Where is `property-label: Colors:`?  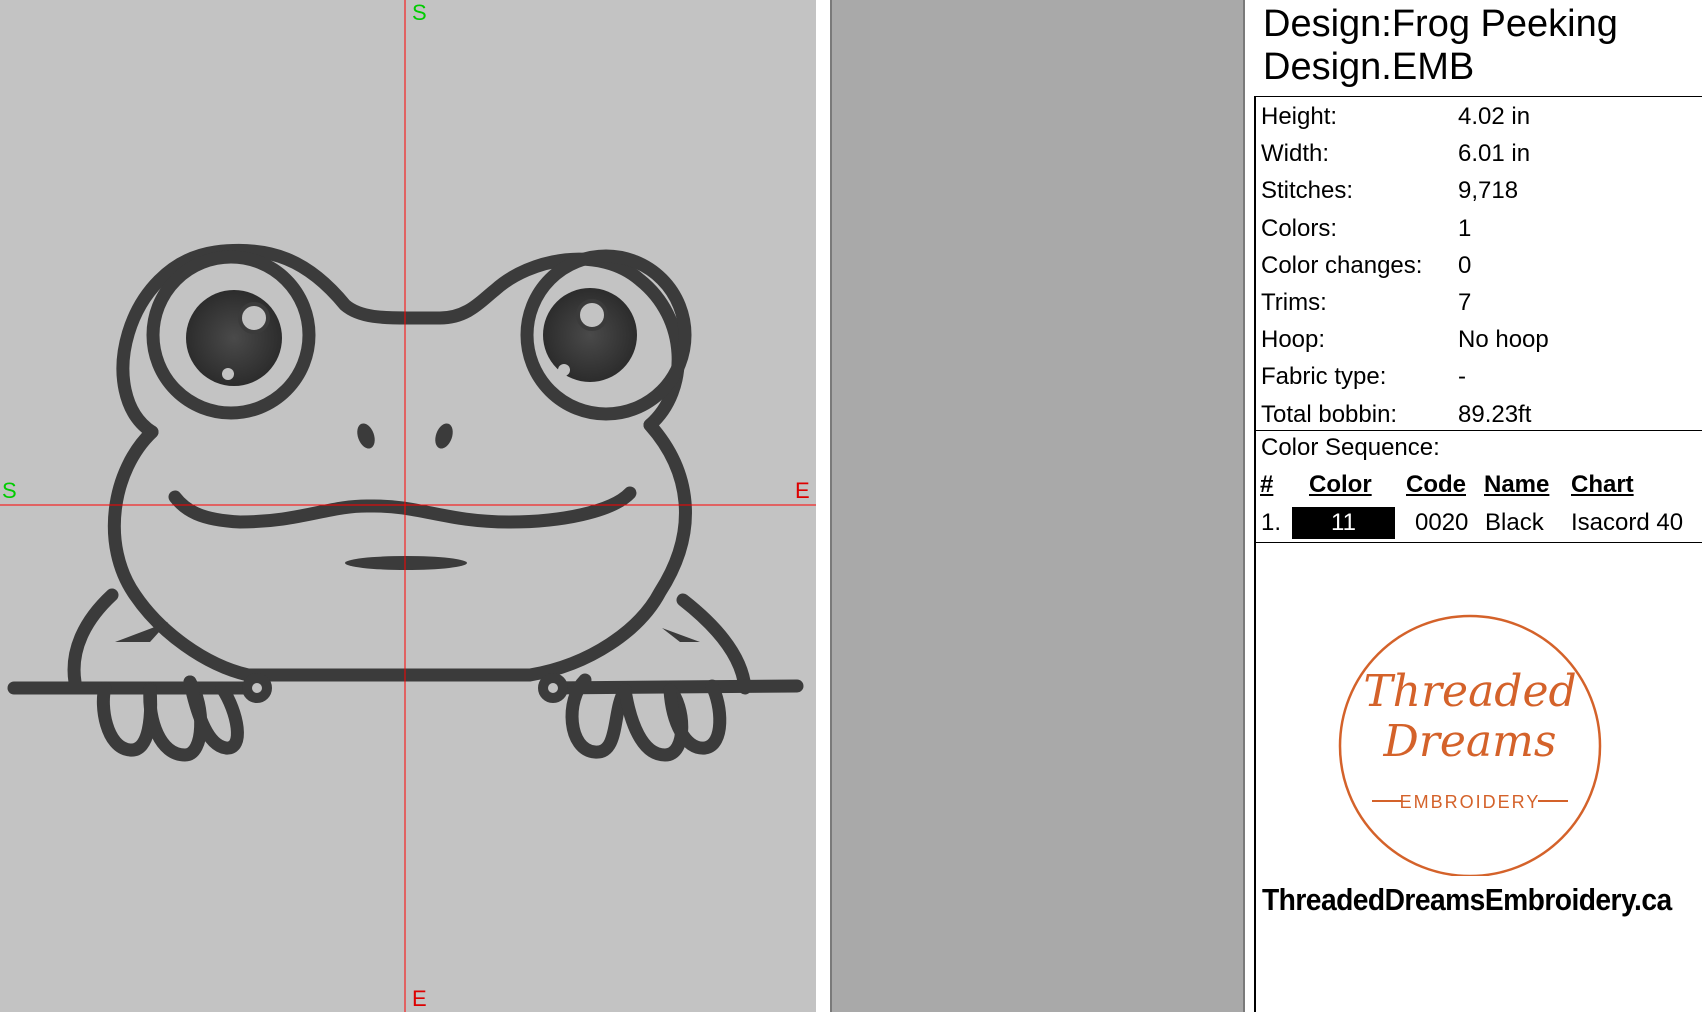
property-label: Colors: is located at coordinates (1299, 228).